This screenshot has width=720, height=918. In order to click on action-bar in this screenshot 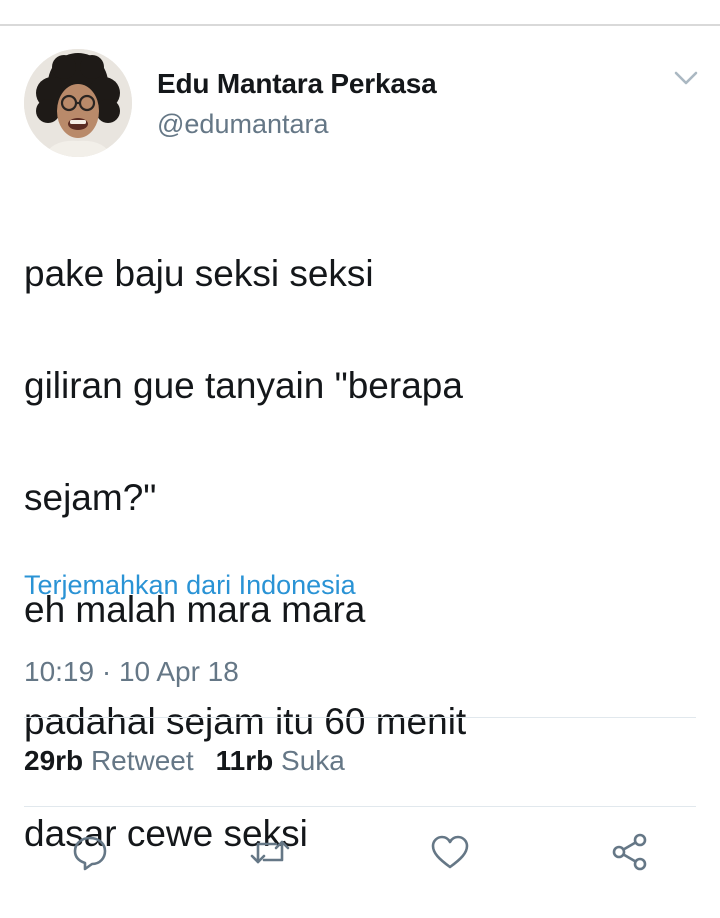, I will do `click(360, 855)`.